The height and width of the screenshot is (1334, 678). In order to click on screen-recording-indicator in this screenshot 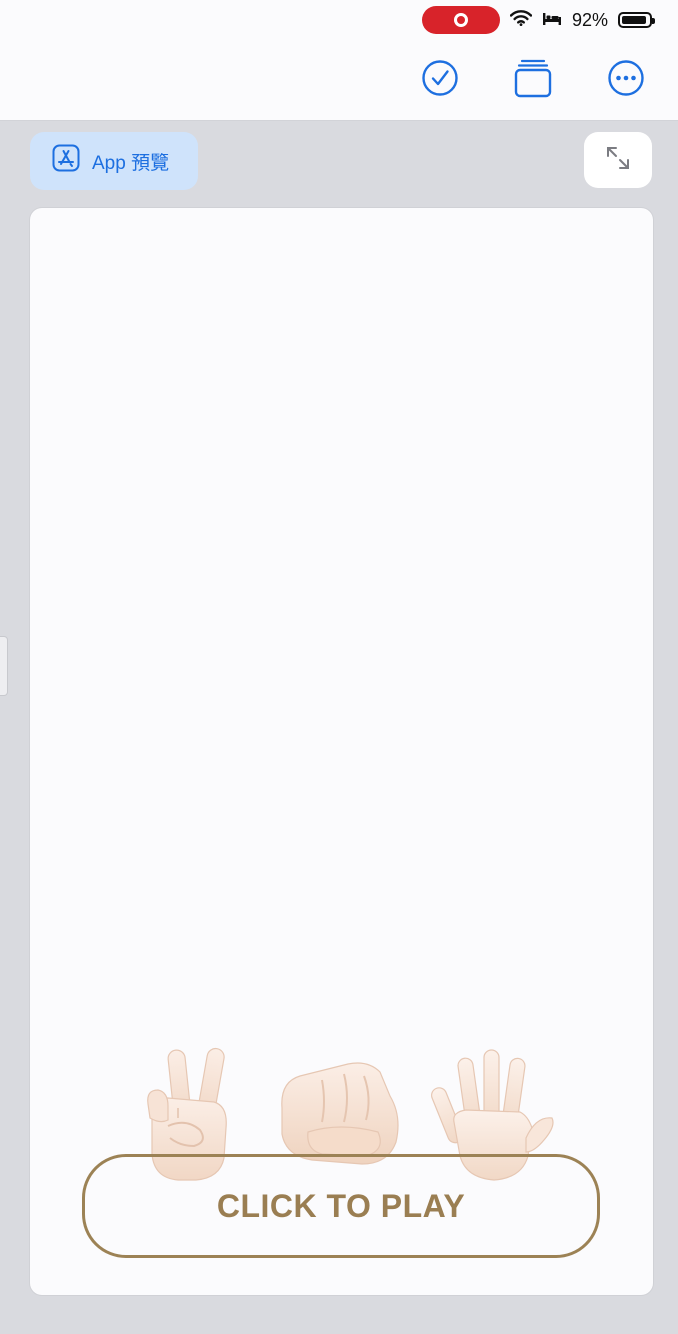, I will do `click(460, 20)`.